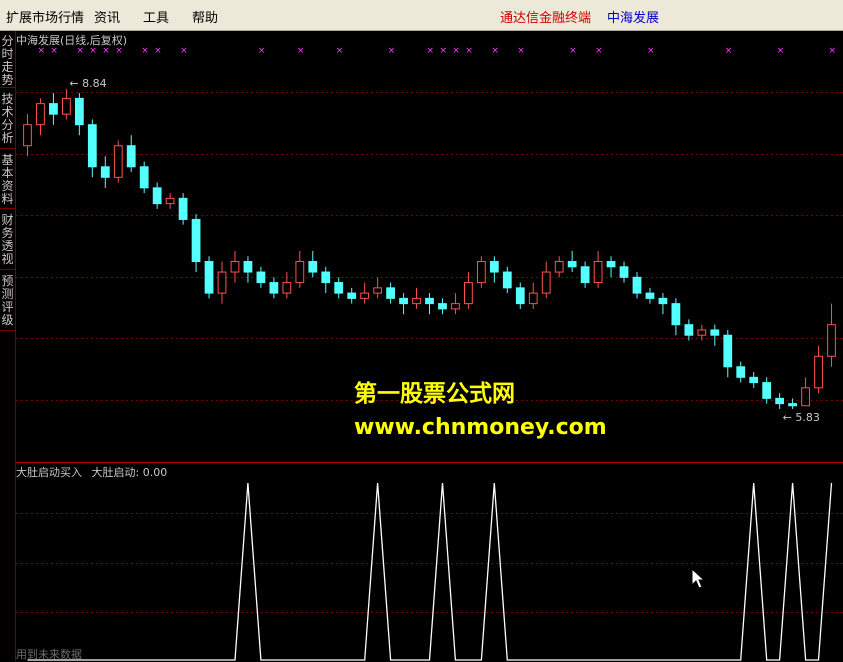 The width and height of the screenshot is (843, 662). Describe the element at coordinates (49, 654) in the screenshot. I see `future-data-note: 用到未来数据` at that location.